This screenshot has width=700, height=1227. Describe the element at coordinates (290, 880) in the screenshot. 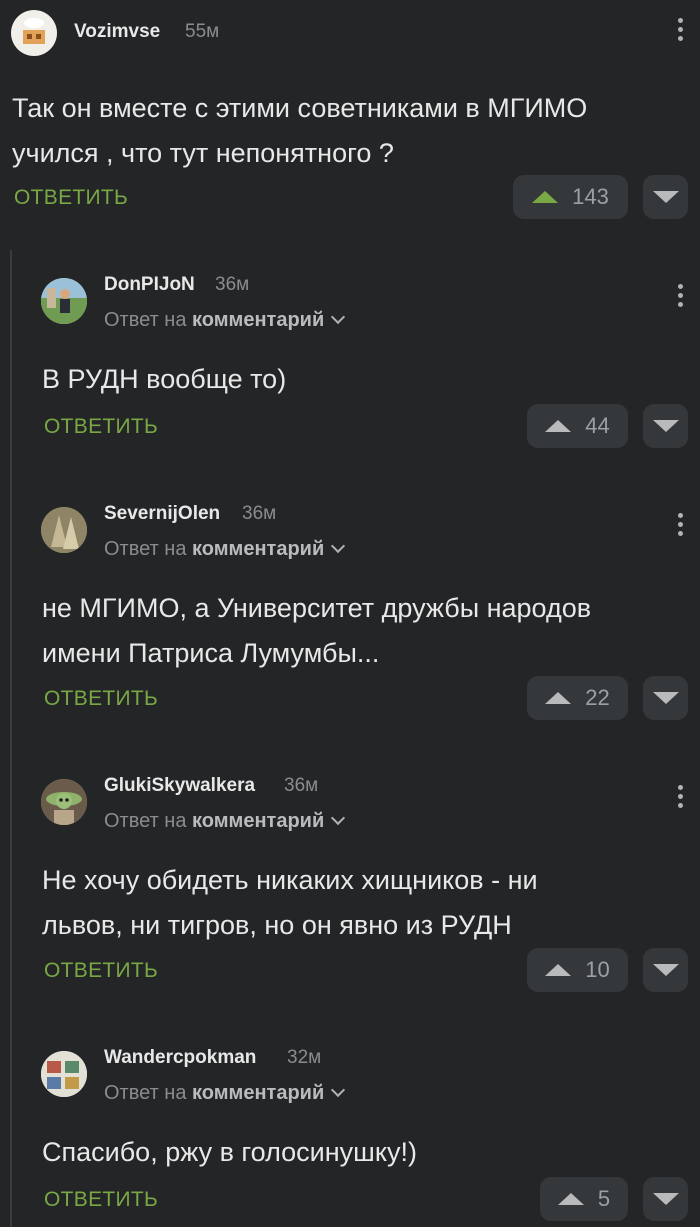

I see `comment-text-line: Не хочу обидеть никаких хищников - ни` at that location.